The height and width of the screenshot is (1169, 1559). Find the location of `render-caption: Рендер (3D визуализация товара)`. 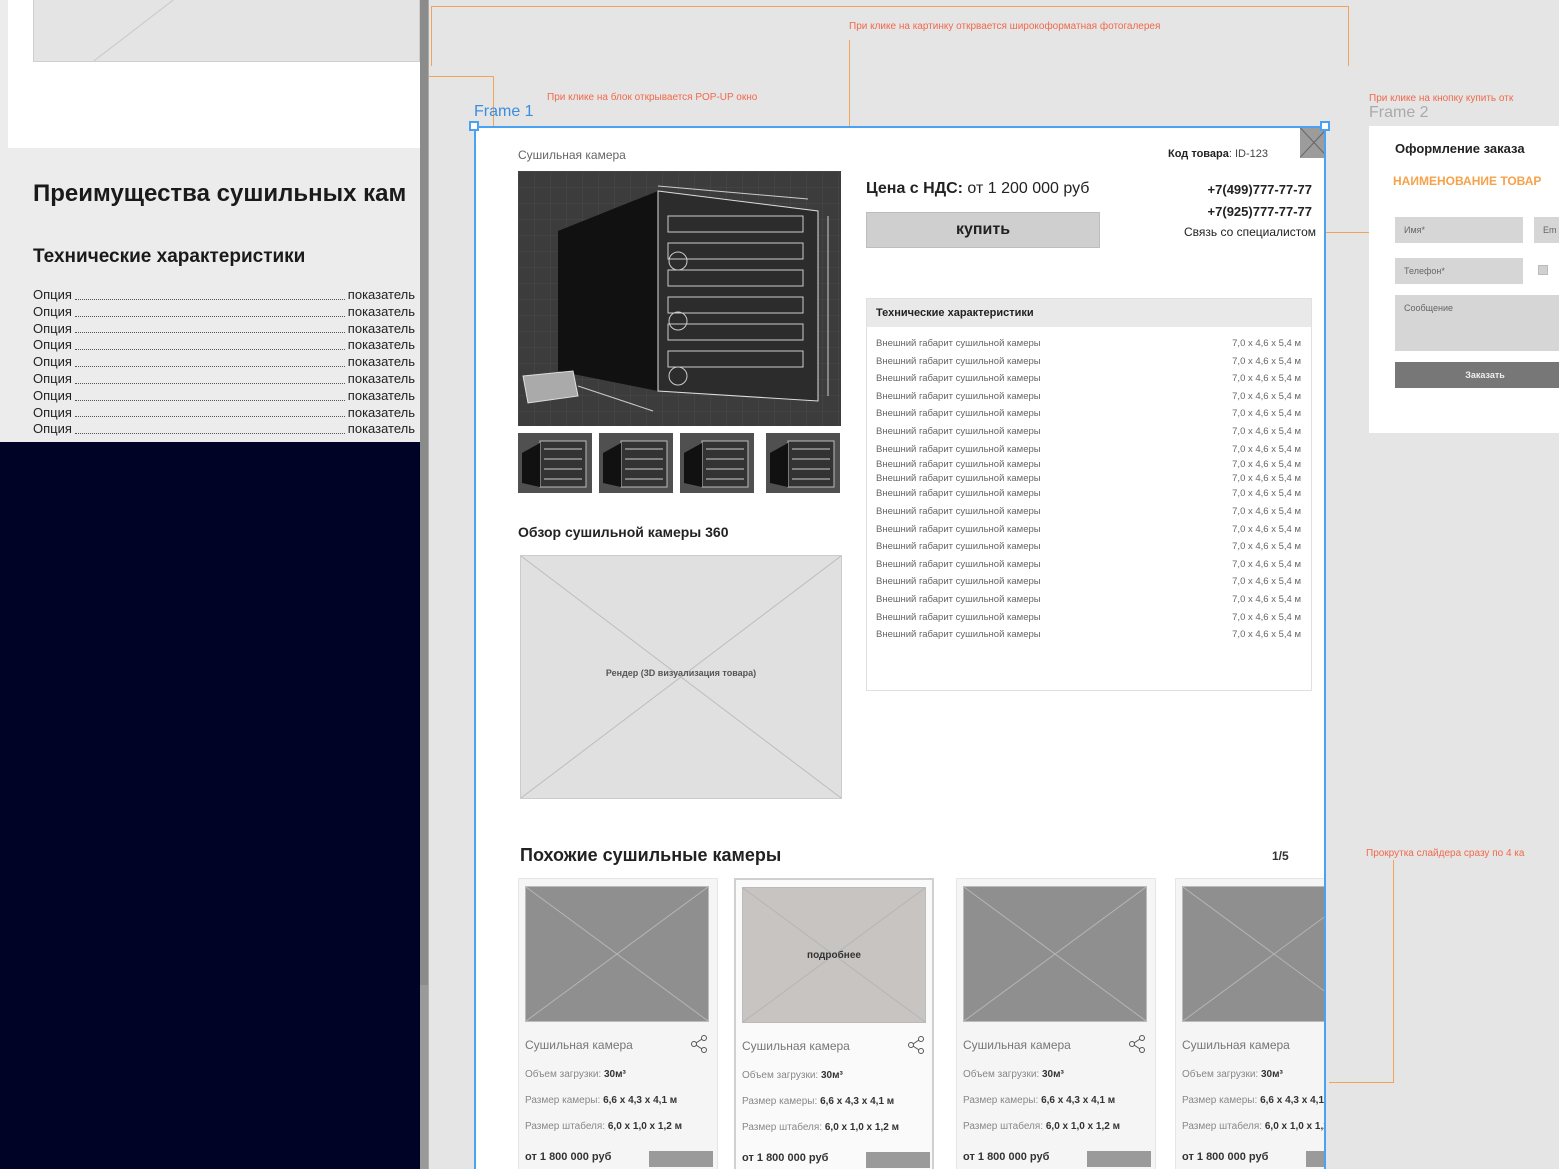

render-caption: Рендер (3D визуализация товара) is located at coordinates (681, 673).